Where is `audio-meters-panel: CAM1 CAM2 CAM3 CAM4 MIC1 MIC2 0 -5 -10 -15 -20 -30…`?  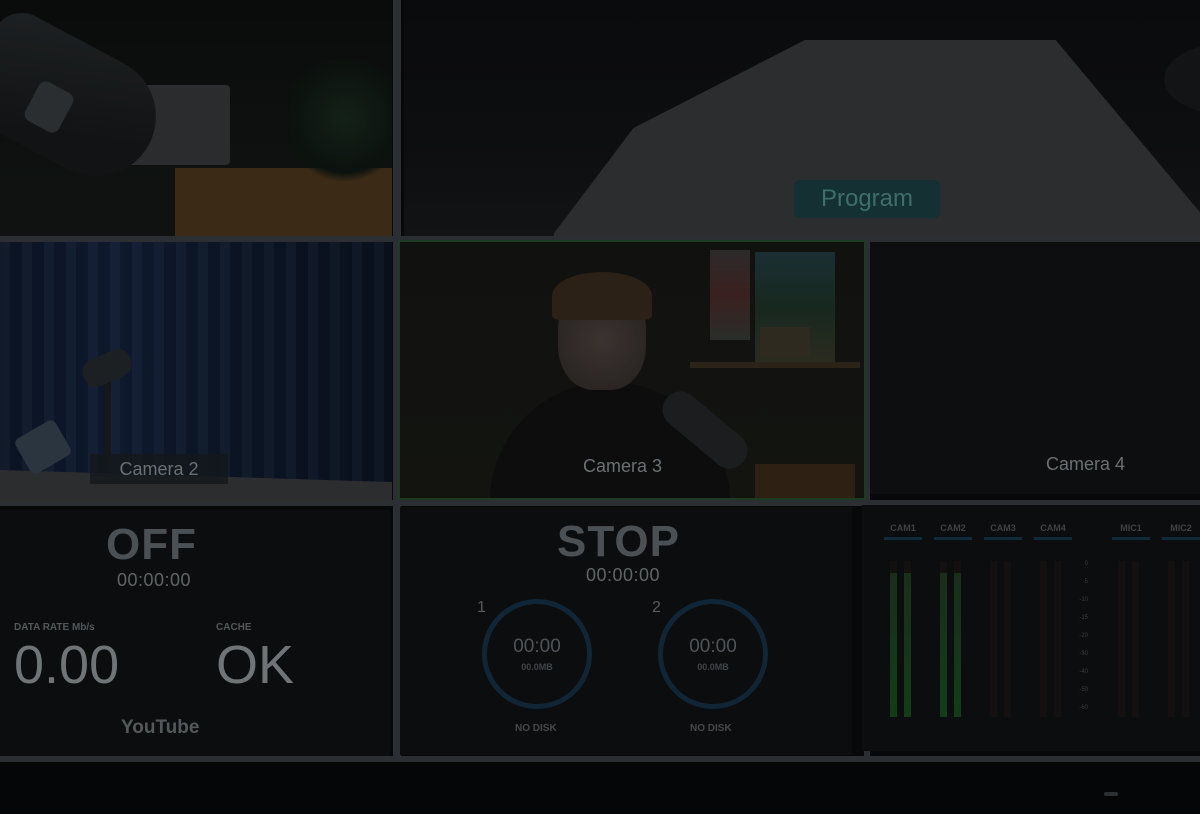 audio-meters-panel: CAM1 CAM2 CAM3 CAM4 MIC1 MIC2 0 -5 -10 -15 -20 -30… is located at coordinates (1031, 628).